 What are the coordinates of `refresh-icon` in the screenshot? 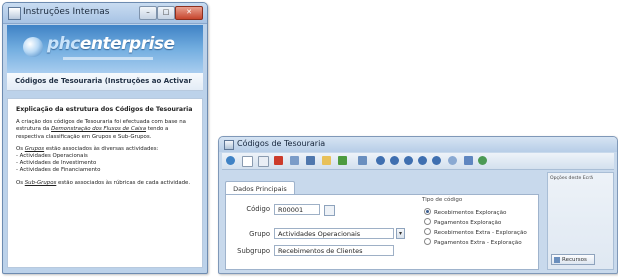 It's located at (452, 160).